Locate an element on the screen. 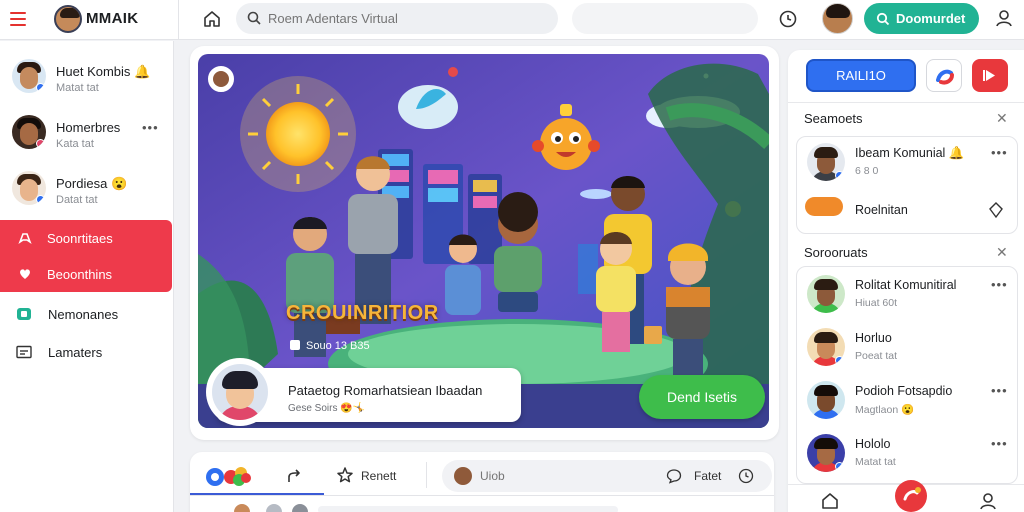 The image size is (1024, 512). remind-label: Renett is located at coordinates (378, 476).